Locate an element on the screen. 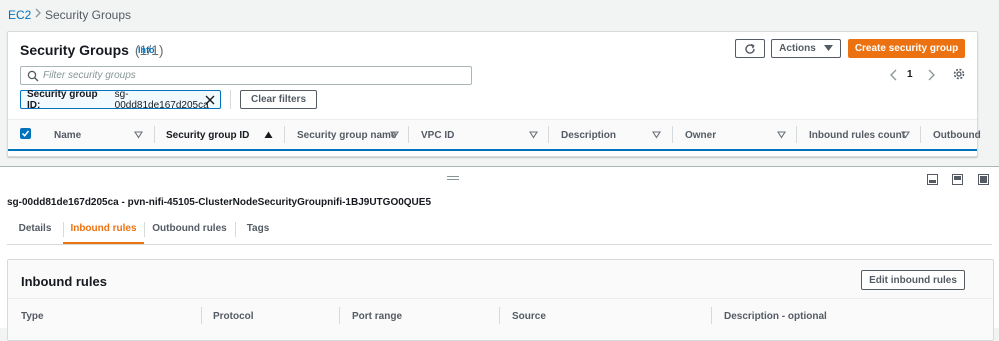  search-input is located at coordinates (253, 75).